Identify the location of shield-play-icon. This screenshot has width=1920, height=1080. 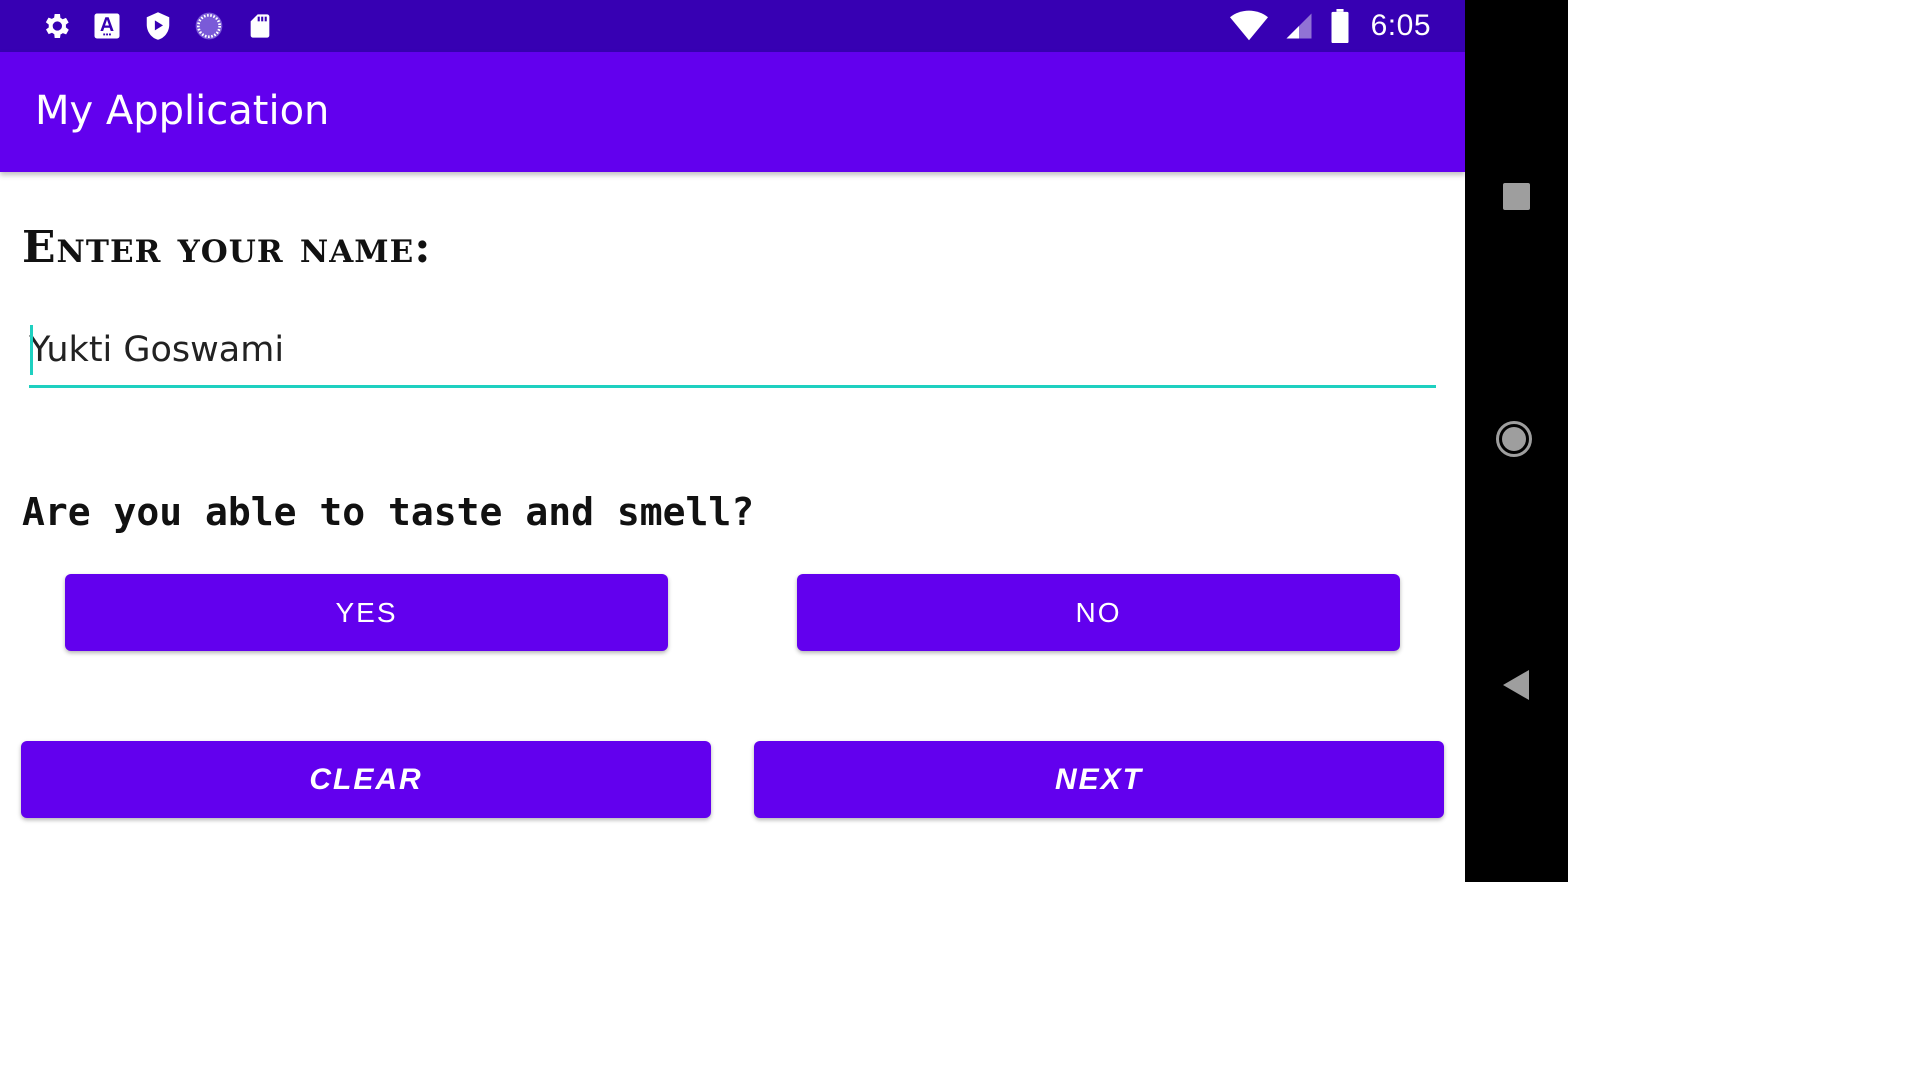
(158, 26).